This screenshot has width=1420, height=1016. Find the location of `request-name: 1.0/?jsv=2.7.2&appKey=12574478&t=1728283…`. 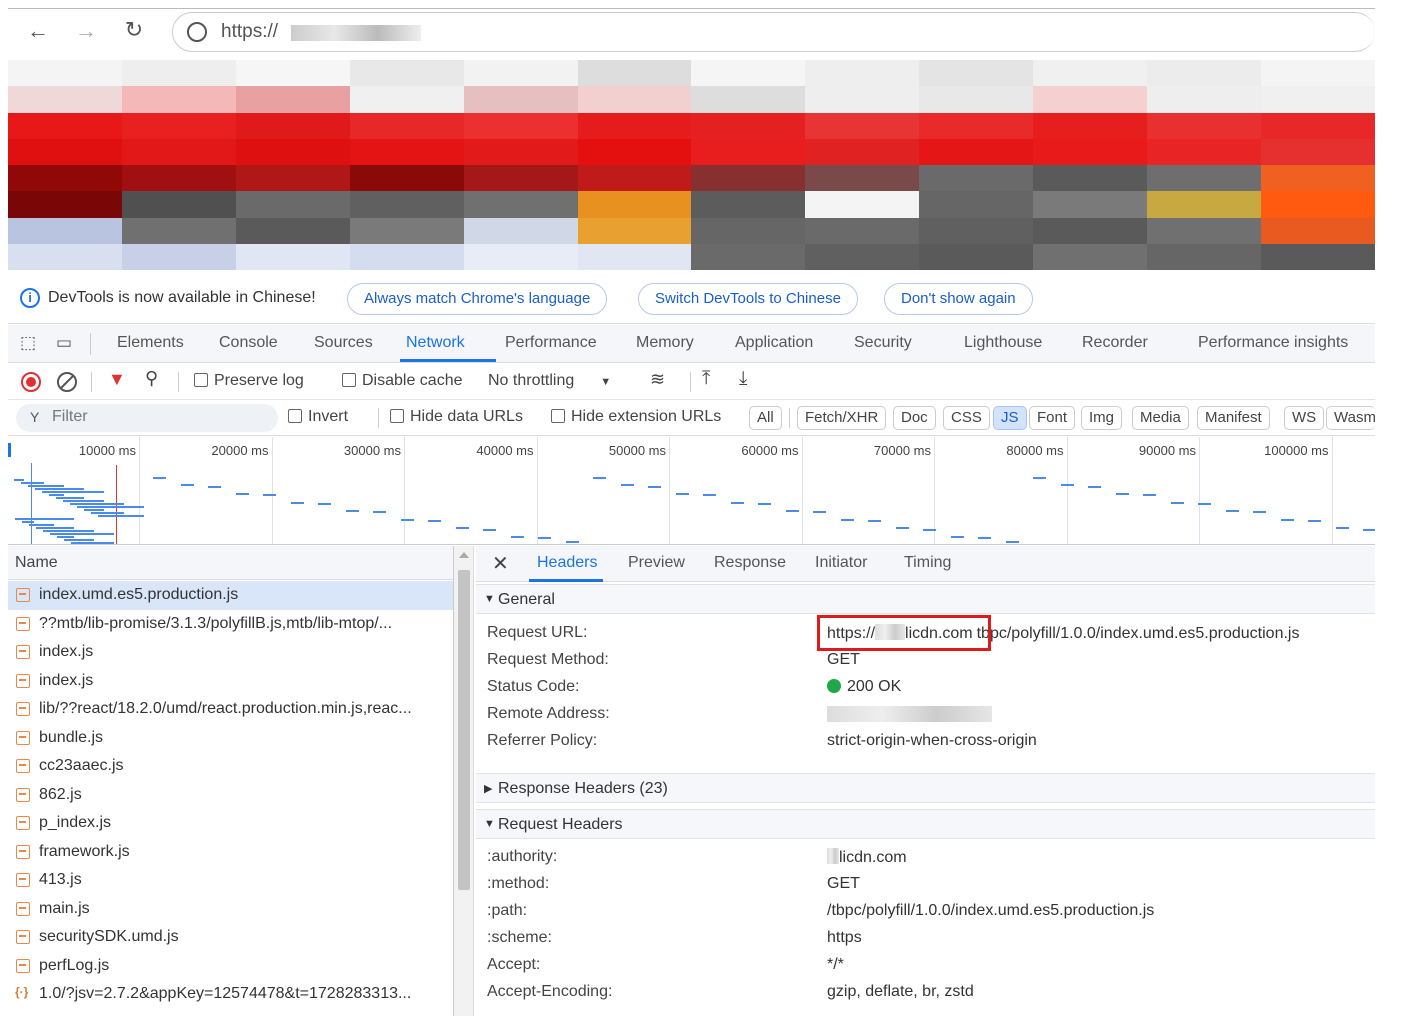

request-name: 1.0/?jsv=2.7.2&appKey=12574478&t=1728283… is located at coordinates (225, 993).